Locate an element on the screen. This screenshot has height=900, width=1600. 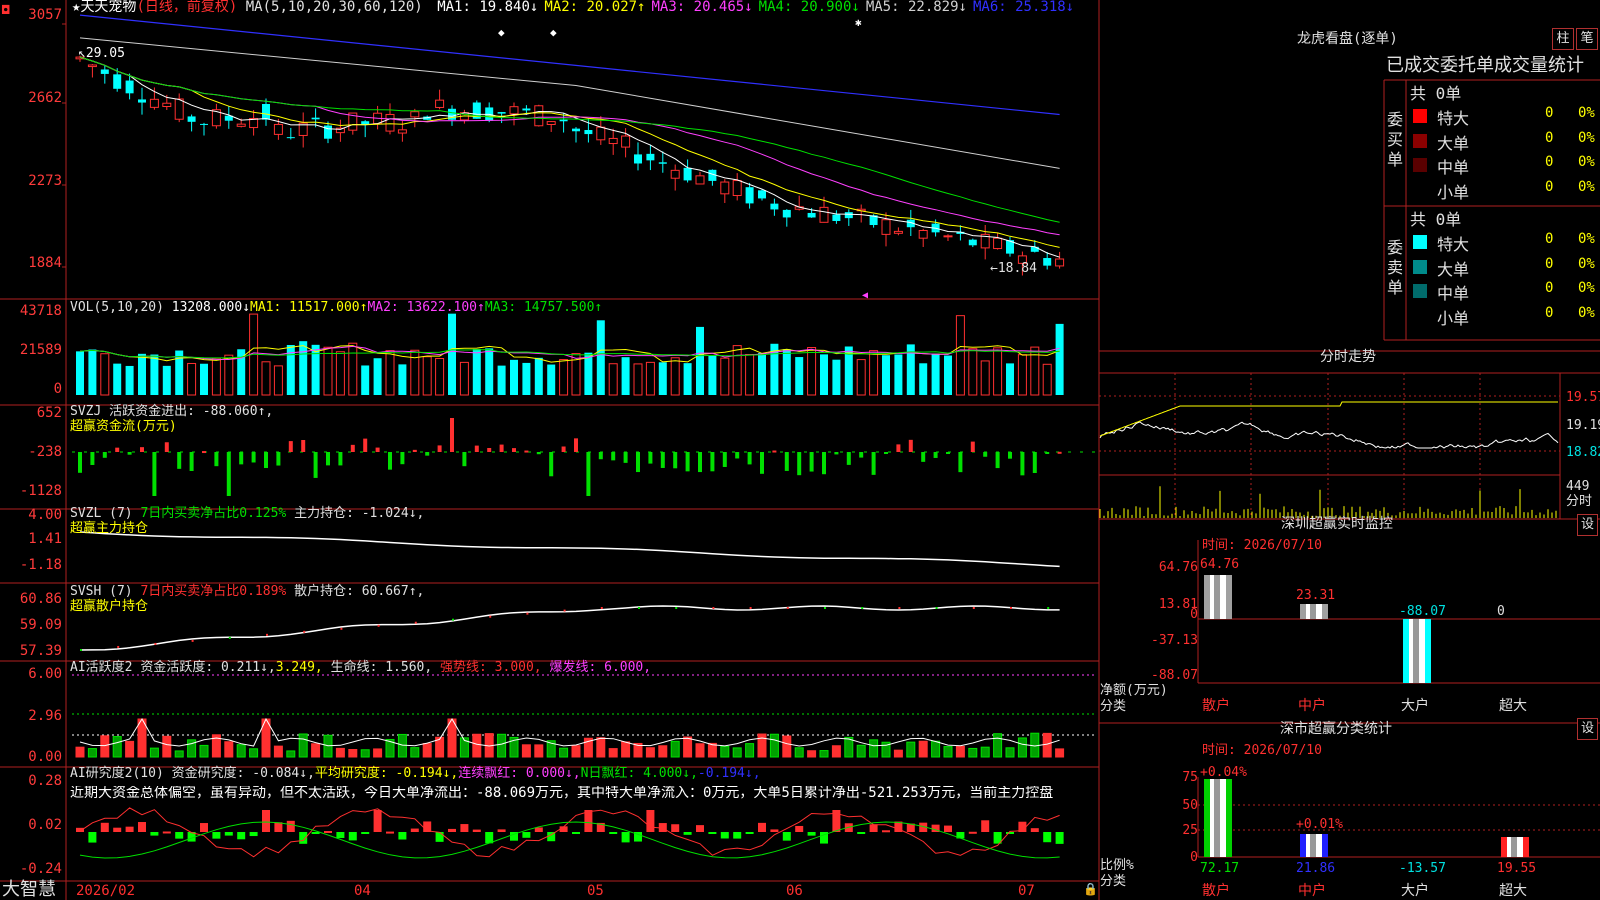
stats-settings-button: 设 is located at coordinates (1587, 729).